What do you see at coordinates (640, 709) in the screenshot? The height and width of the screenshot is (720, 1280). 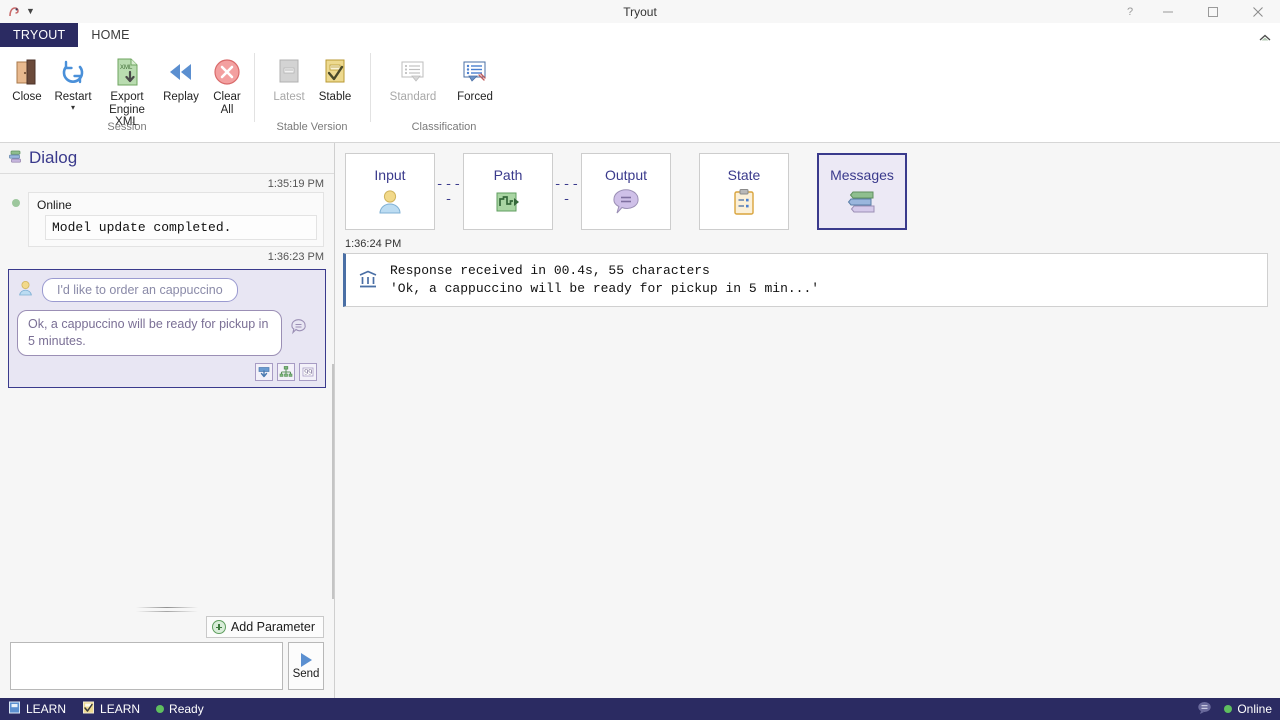 I see `status-bar: LEARN LEARN Ready Online` at bounding box center [640, 709].